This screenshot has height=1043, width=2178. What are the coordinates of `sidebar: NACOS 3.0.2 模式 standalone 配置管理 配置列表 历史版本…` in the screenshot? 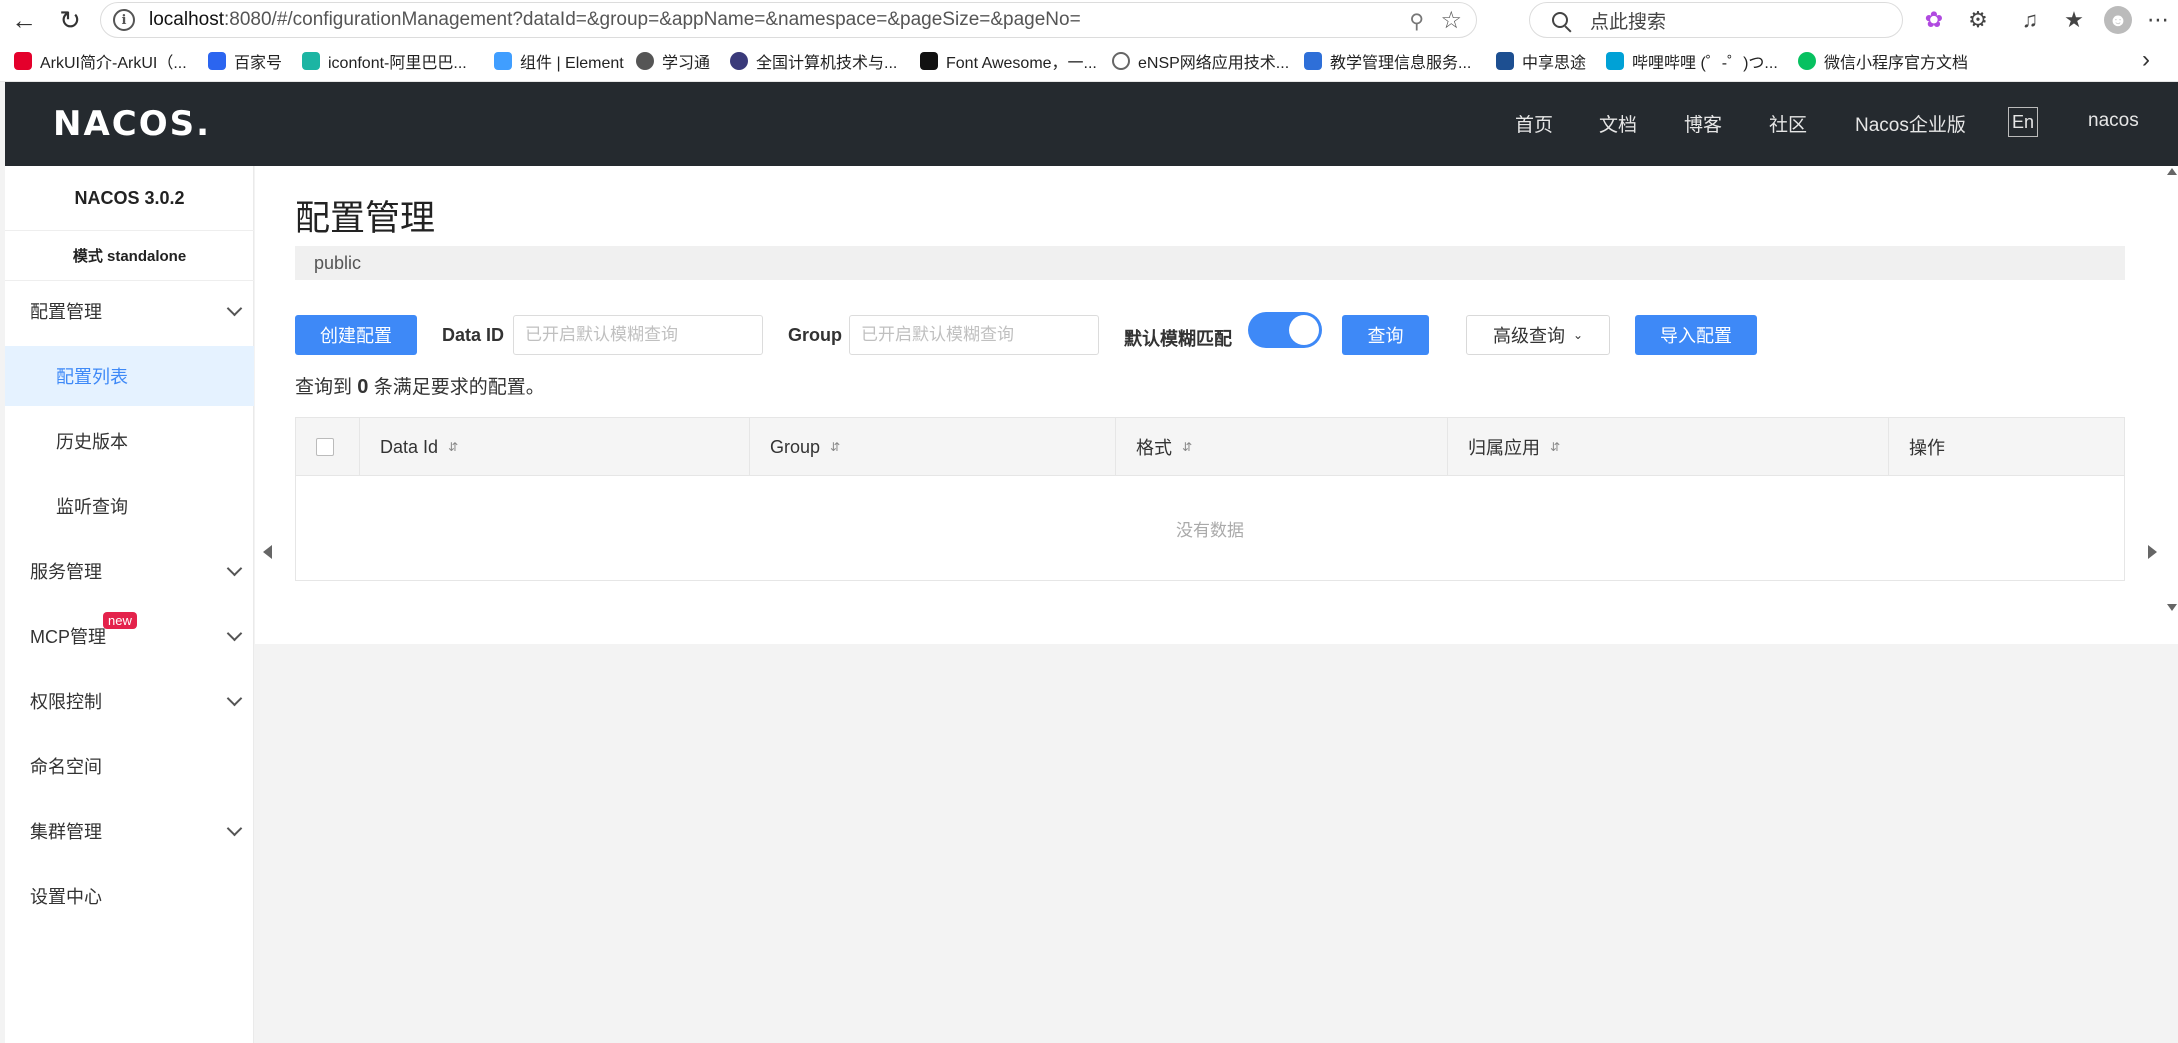 It's located at (129, 604).